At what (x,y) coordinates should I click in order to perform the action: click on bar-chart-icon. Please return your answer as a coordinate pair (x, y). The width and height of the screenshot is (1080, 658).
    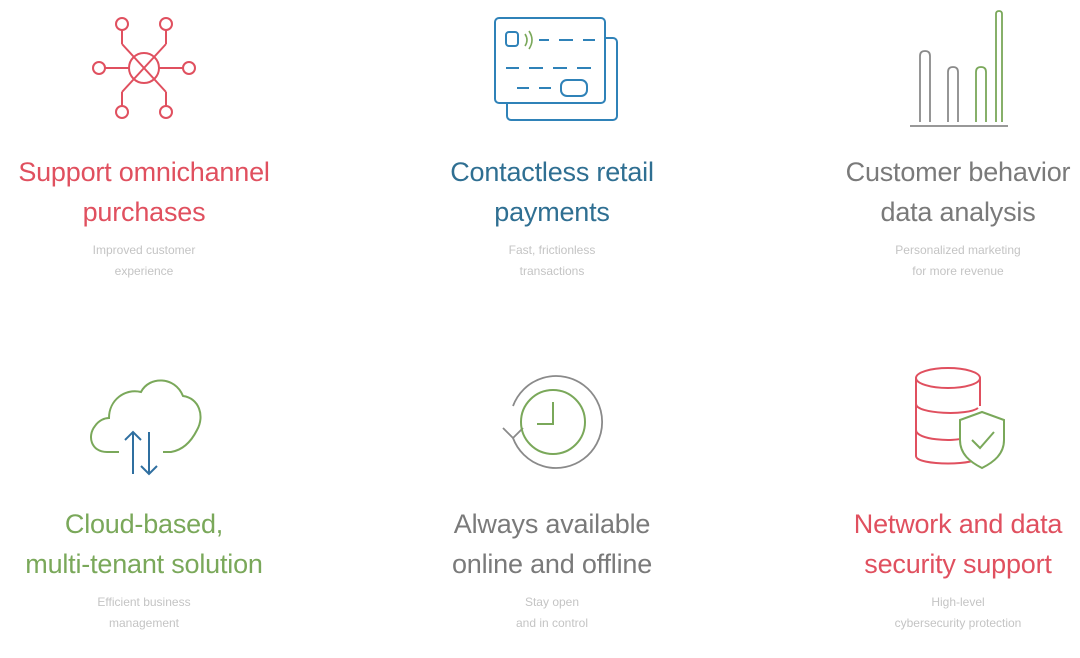
    Looking at the image, I should click on (959, 68).